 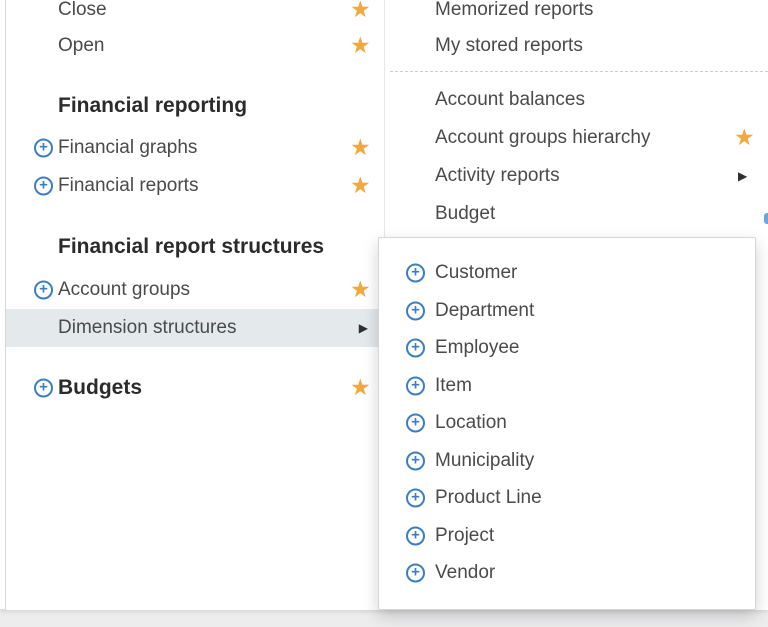 I want to click on section-header-label: Financial reporting, so click(x=153, y=105).